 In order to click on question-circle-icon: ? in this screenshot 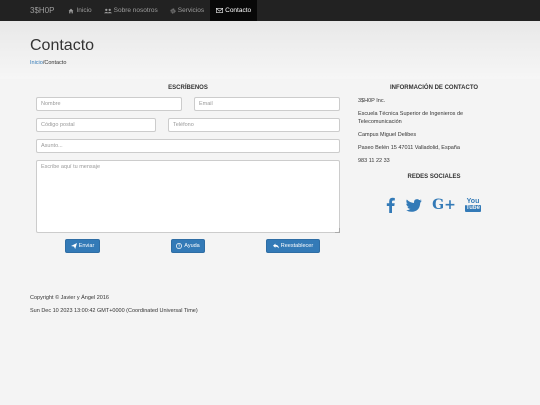, I will do `click(179, 246)`.